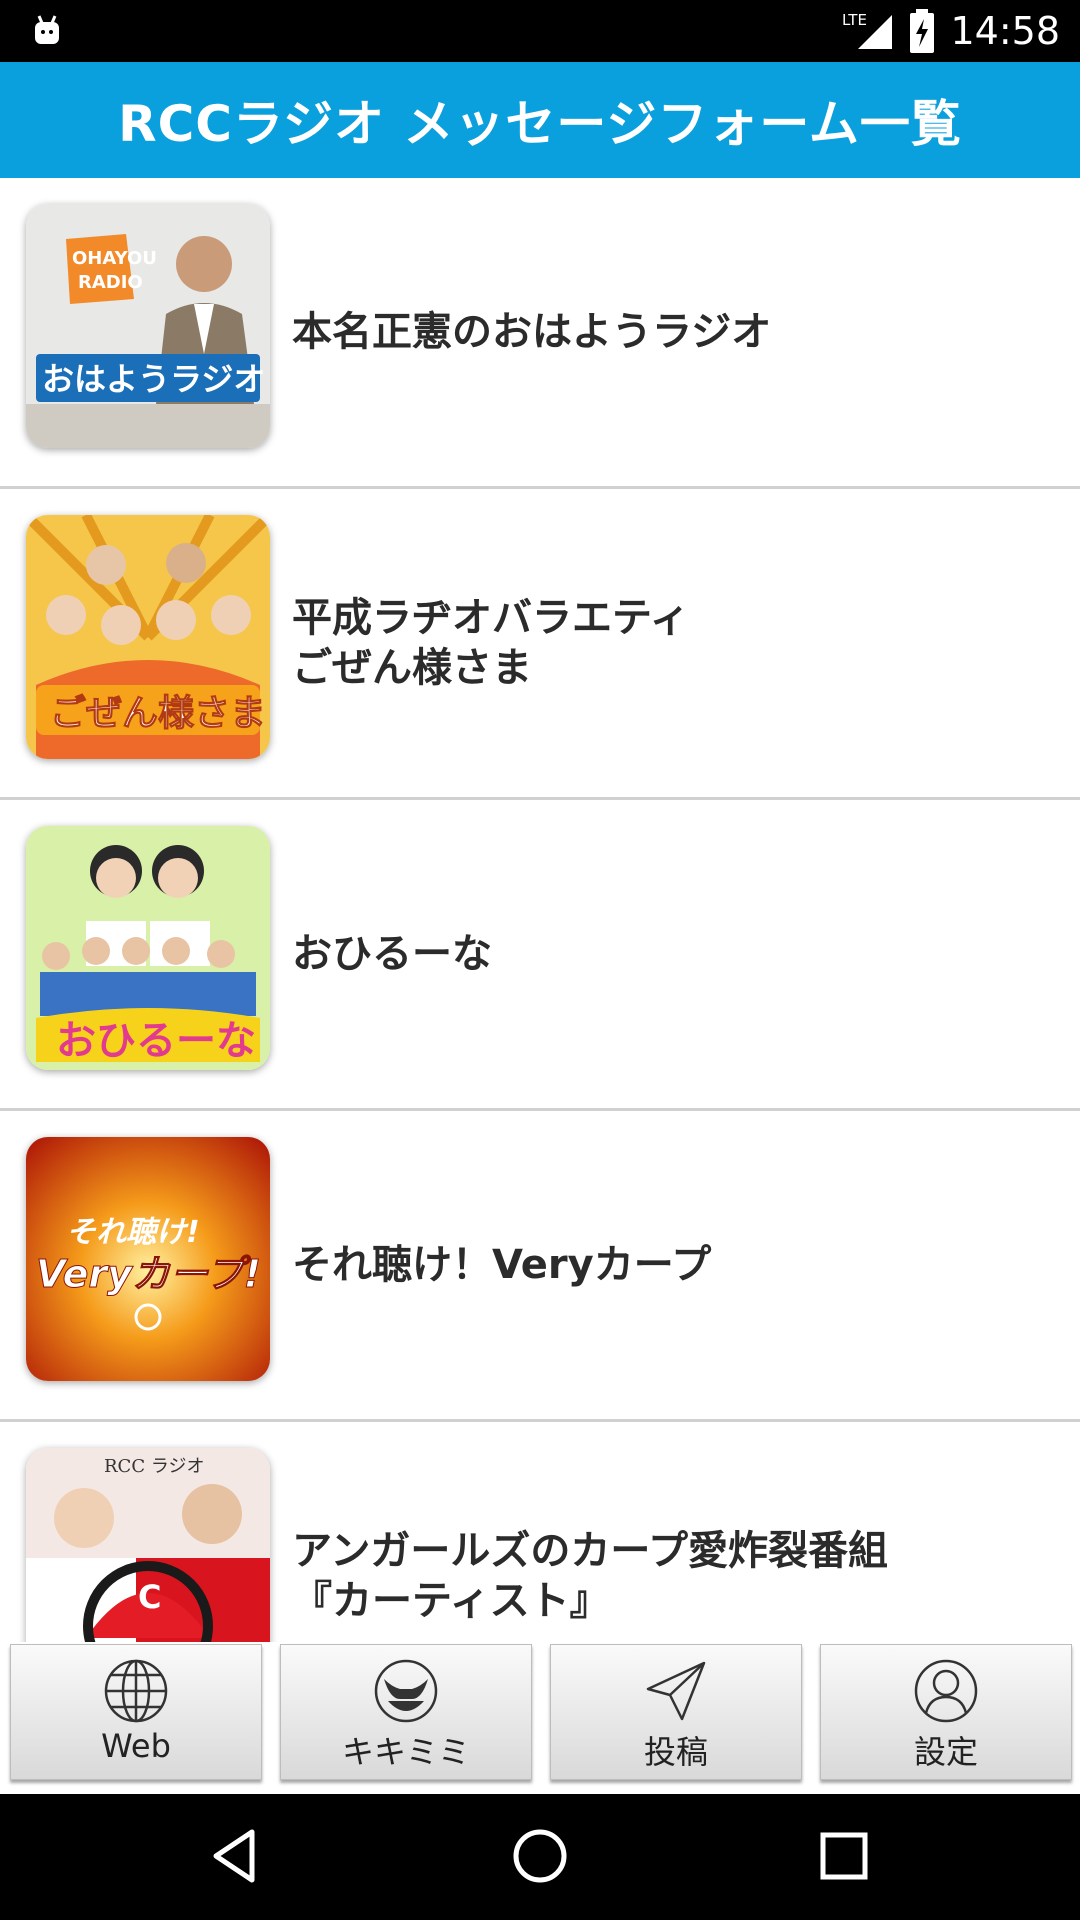 The width and height of the screenshot is (1080, 1920). What do you see at coordinates (110, 282) in the screenshot?
I see `svg-text: RADIO` at bounding box center [110, 282].